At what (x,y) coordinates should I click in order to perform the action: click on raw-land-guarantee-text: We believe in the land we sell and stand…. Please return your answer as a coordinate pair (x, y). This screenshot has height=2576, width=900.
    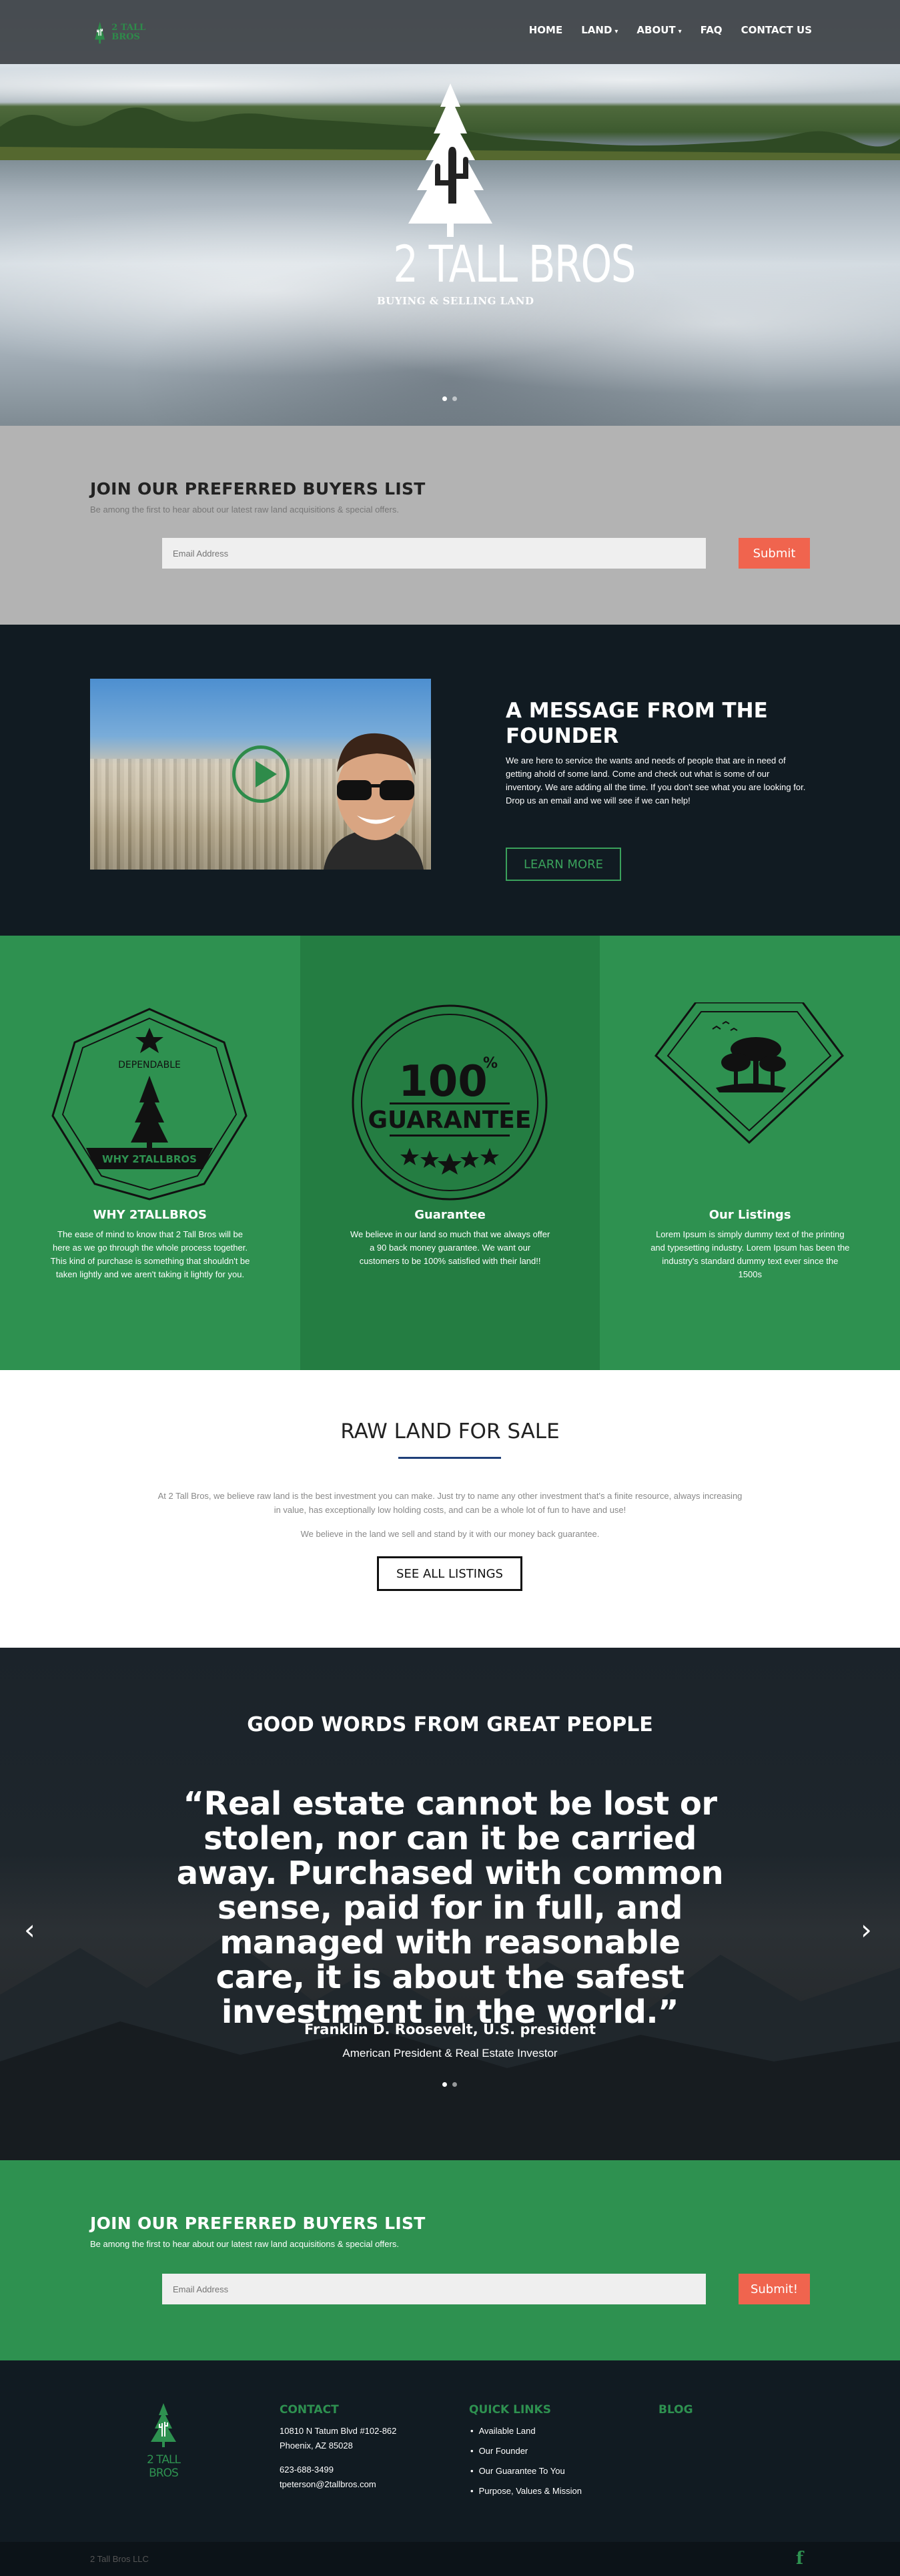
    Looking at the image, I should click on (450, 1534).